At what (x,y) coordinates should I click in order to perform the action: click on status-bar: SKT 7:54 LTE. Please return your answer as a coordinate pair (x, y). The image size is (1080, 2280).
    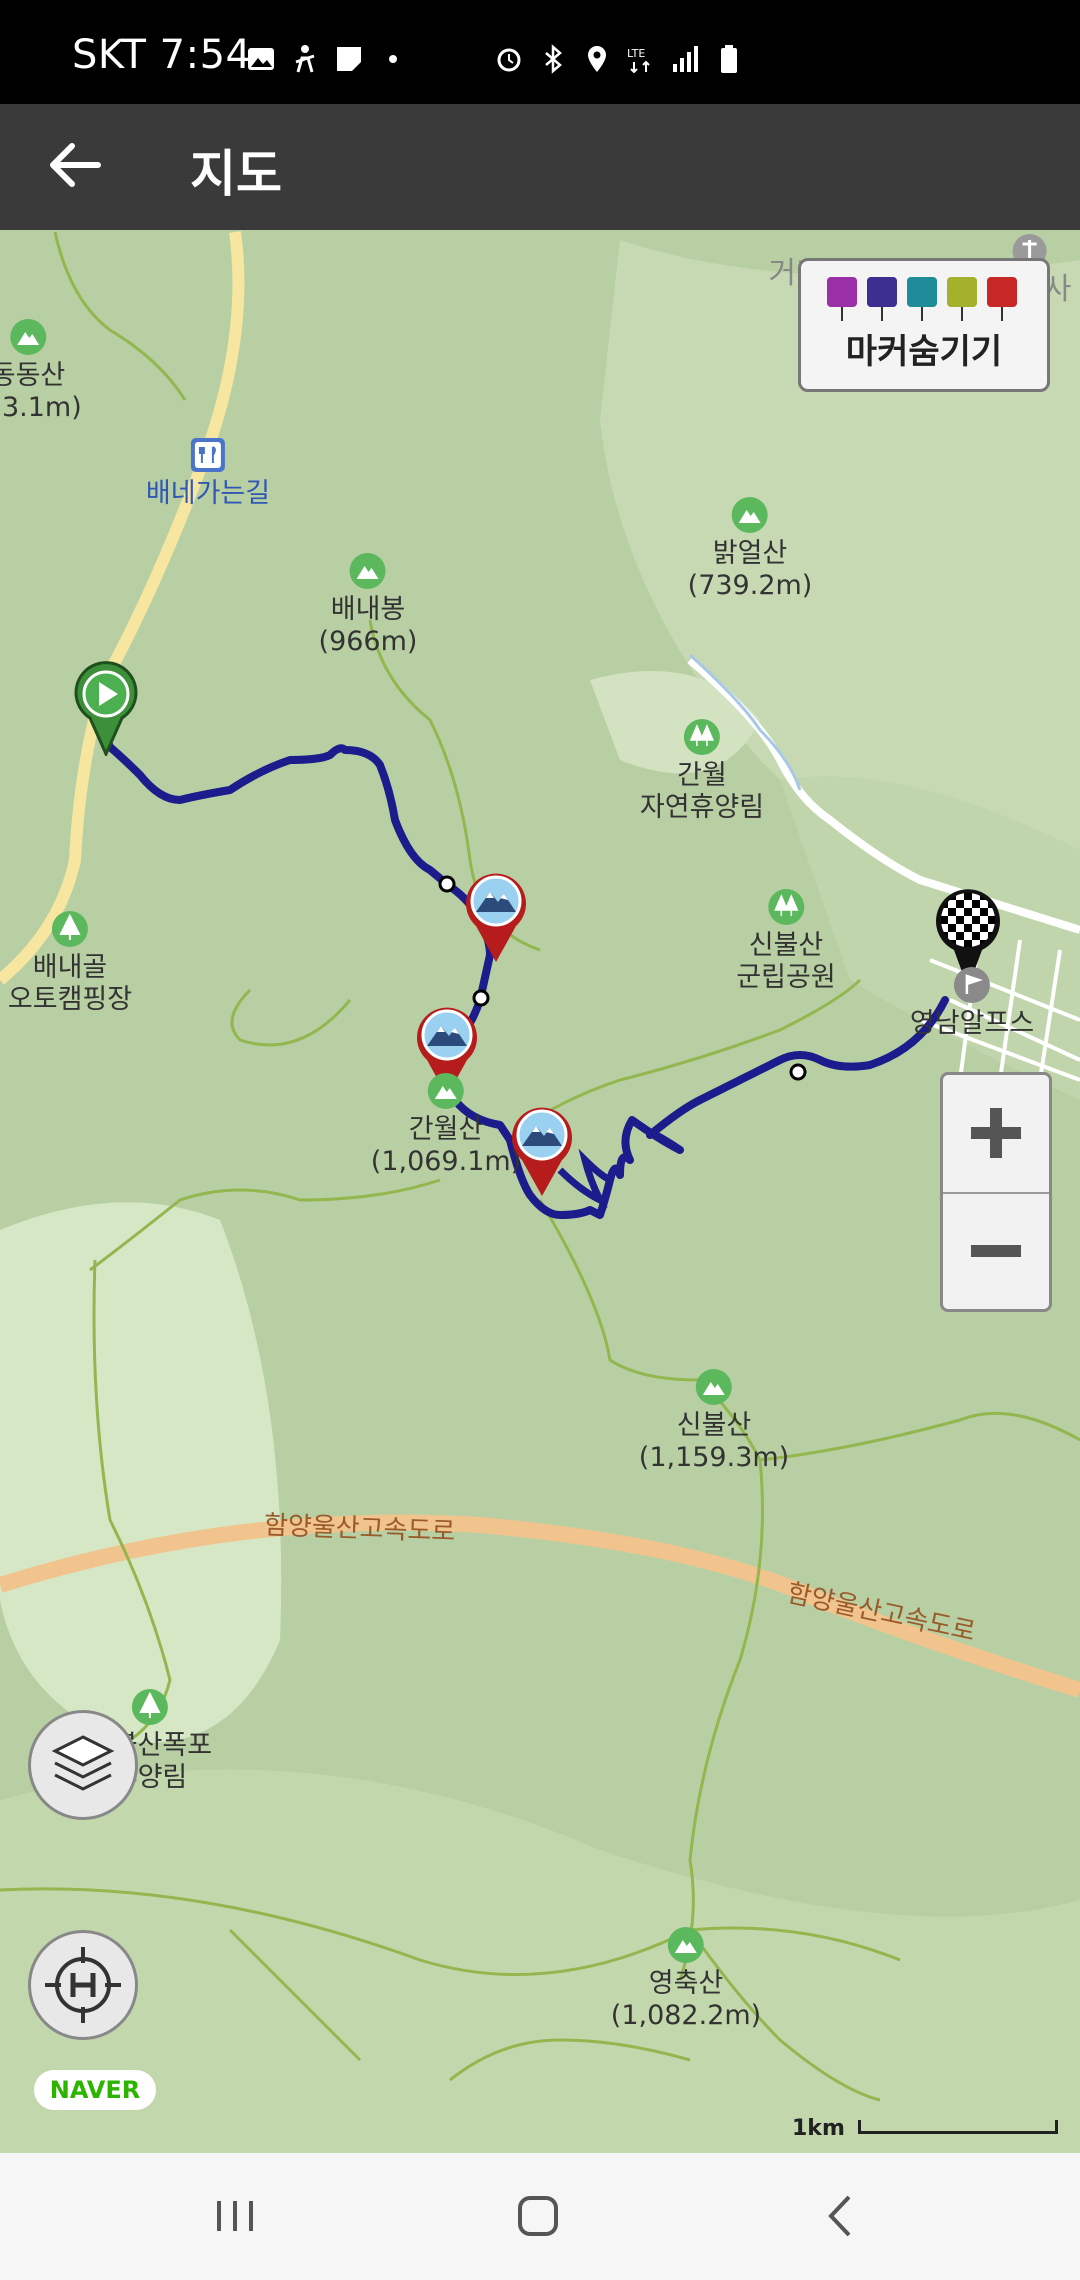
    Looking at the image, I should click on (540, 52).